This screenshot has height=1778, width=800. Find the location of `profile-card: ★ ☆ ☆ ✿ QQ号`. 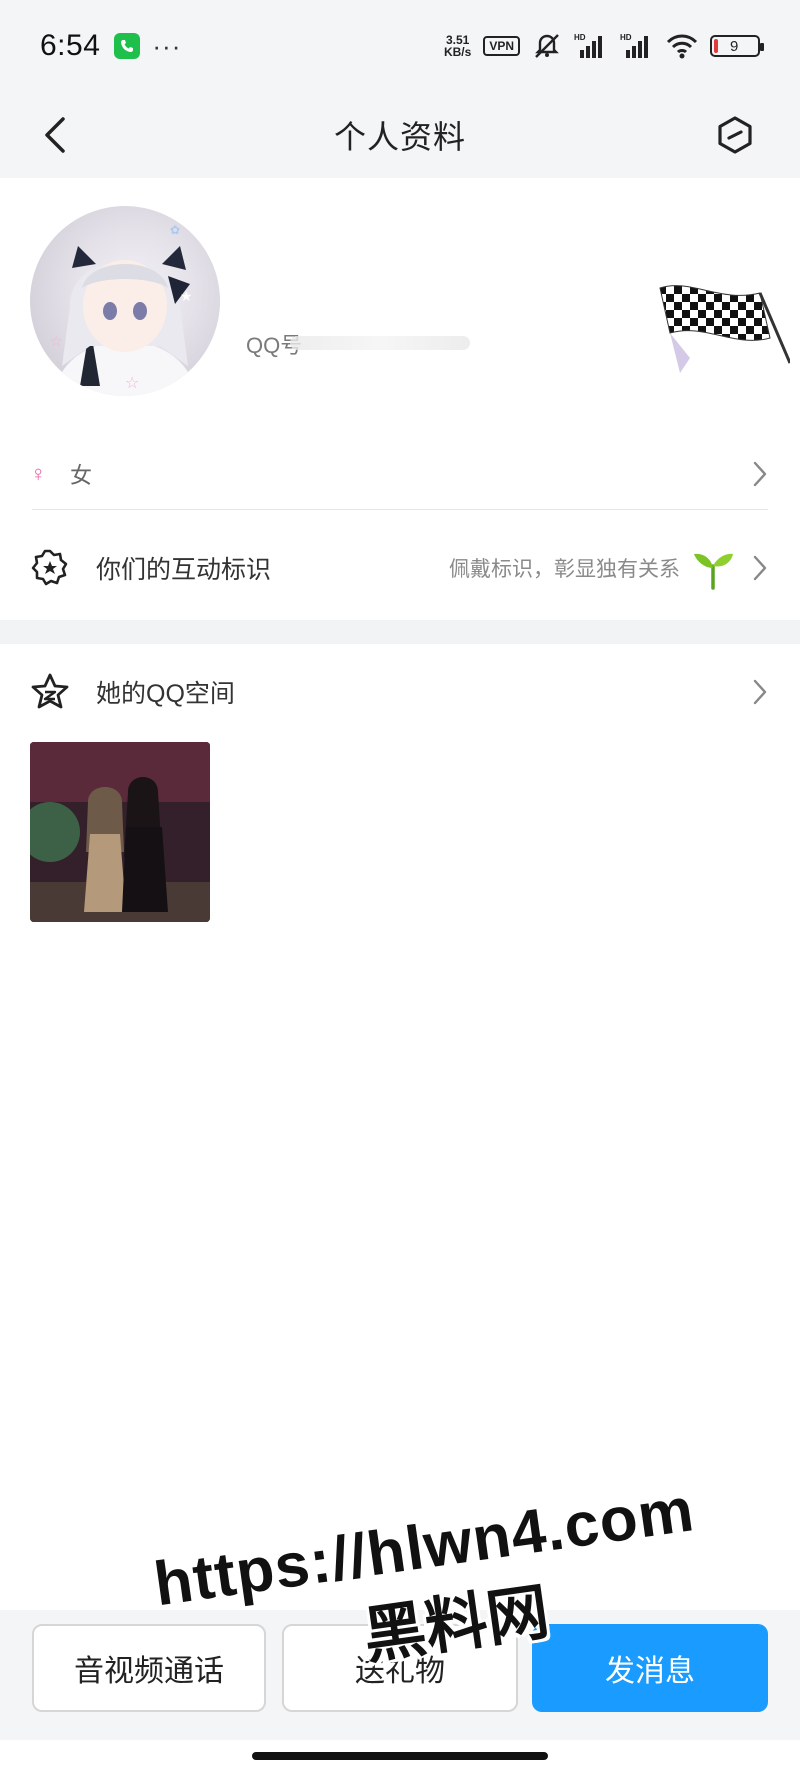

profile-card: ★ ☆ ☆ ✿ QQ号 is located at coordinates (400, 308).